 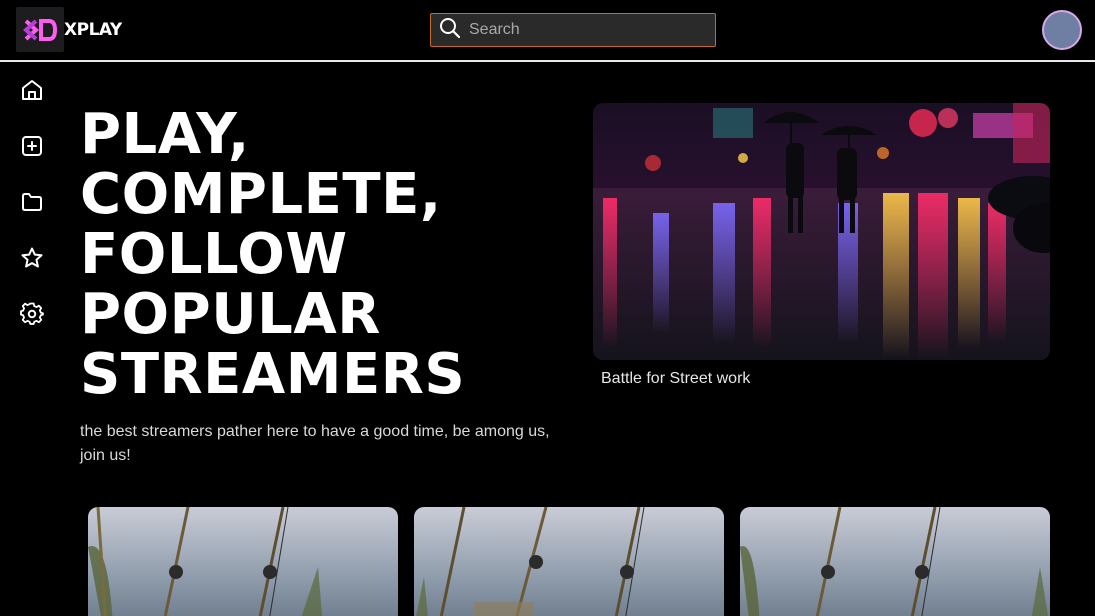 What do you see at coordinates (214, 254) in the screenshot?
I see `hero-title-line: FOLLOW` at bounding box center [214, 254].